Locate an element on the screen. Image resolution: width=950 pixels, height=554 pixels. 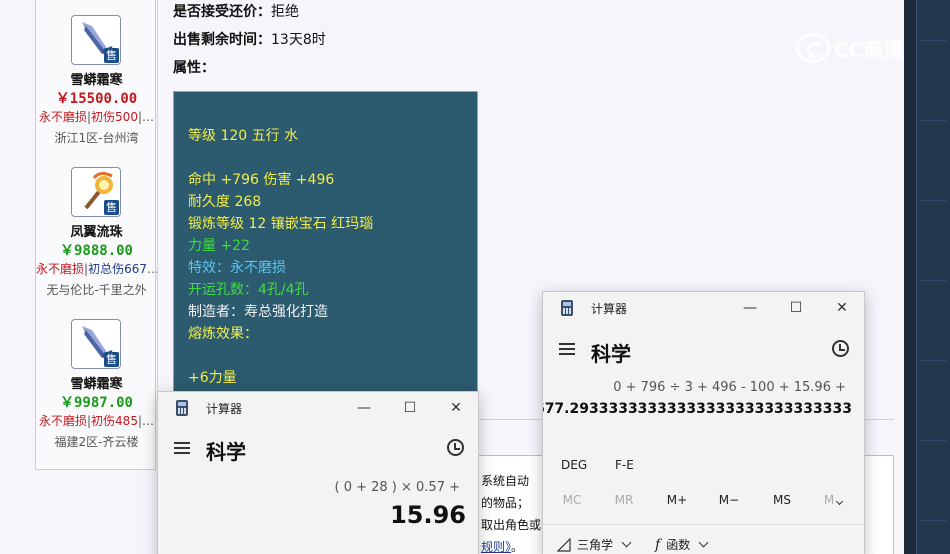
memory-subtract-button: M− is located at coordinates (729, 500).